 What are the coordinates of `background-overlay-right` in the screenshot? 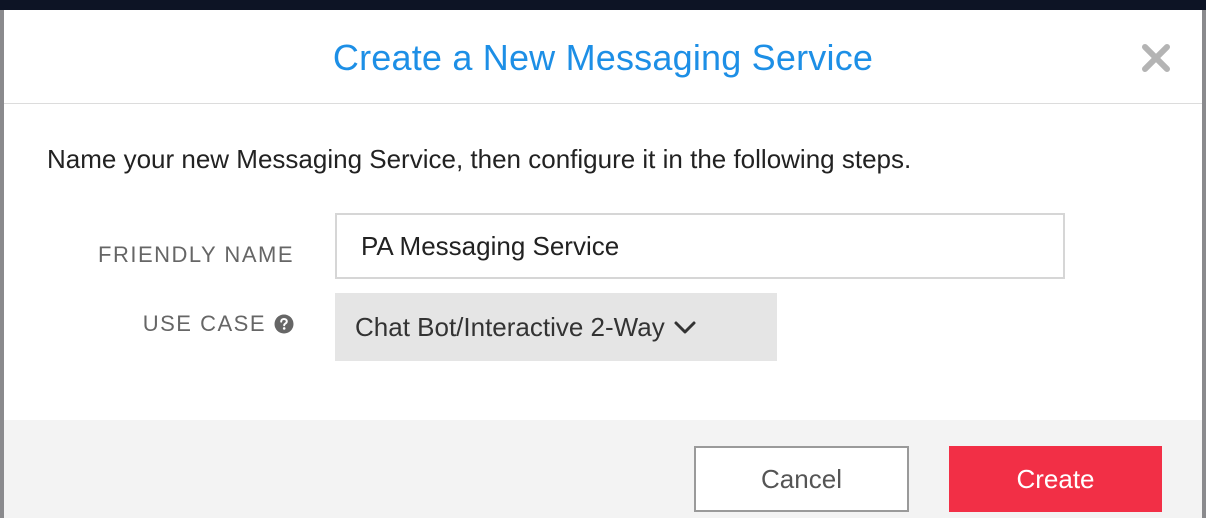 It's located at (1204, 264).